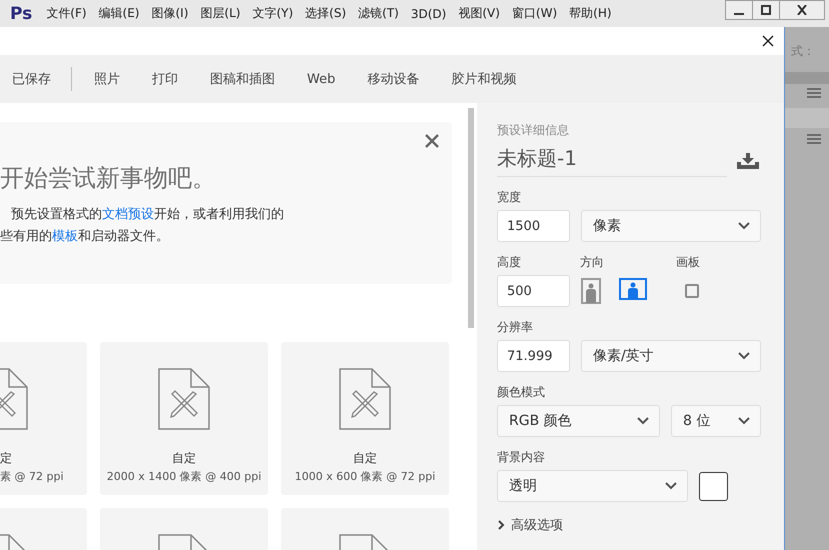  Describe the element at coordinates (592, 262) in the screenshot. I see `field-label: 方向` at that location.